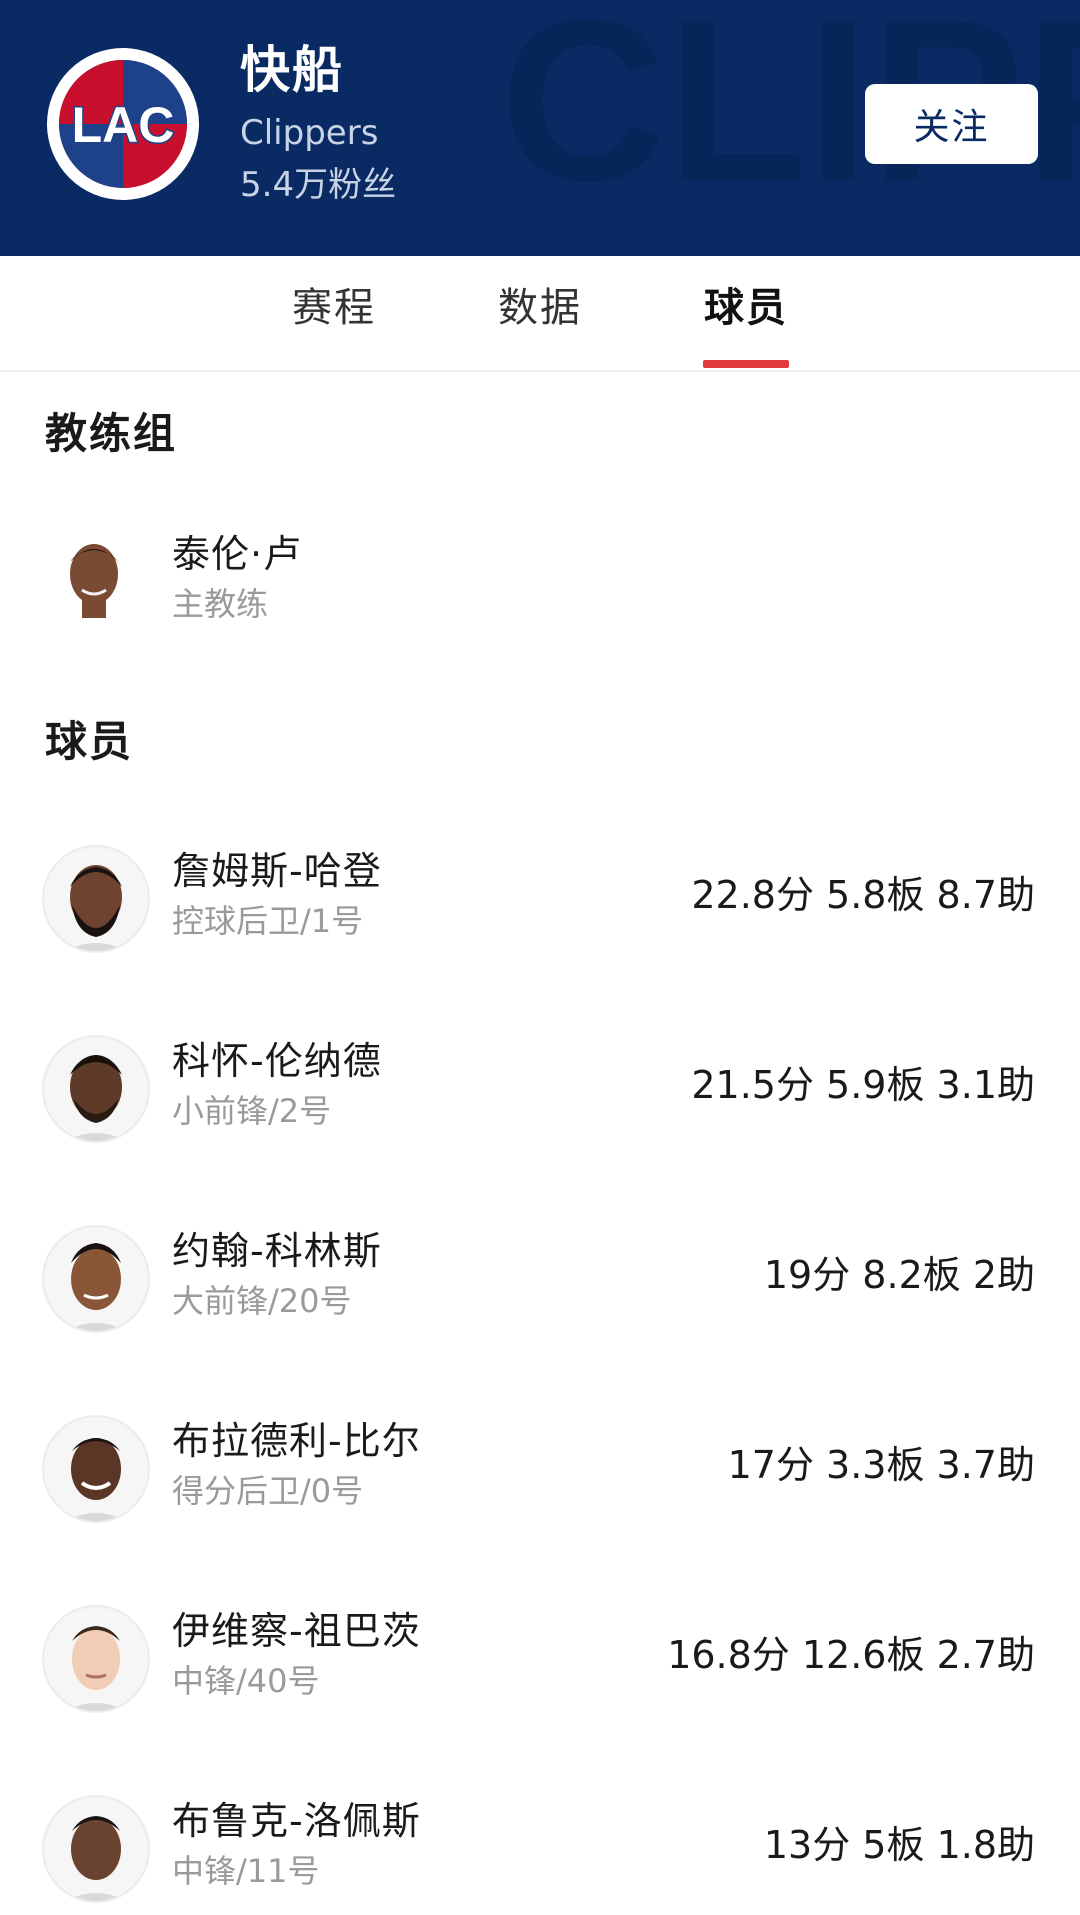 This screenshot has width=1080, height=1915. I want to click on player-position: 控球后卫/1号, so click(268, 921).